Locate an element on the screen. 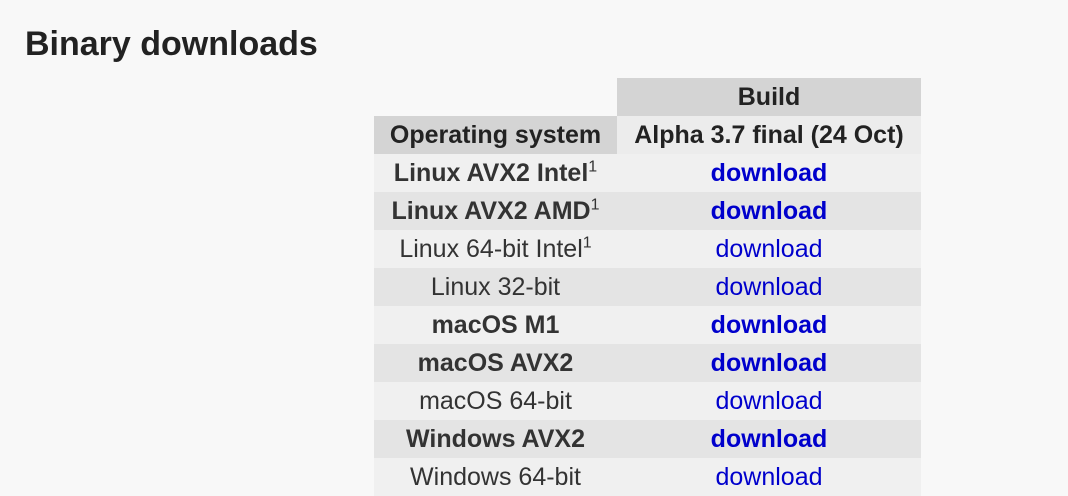  table-row: macOS 64-bit download is located at coordinates (647, 401).